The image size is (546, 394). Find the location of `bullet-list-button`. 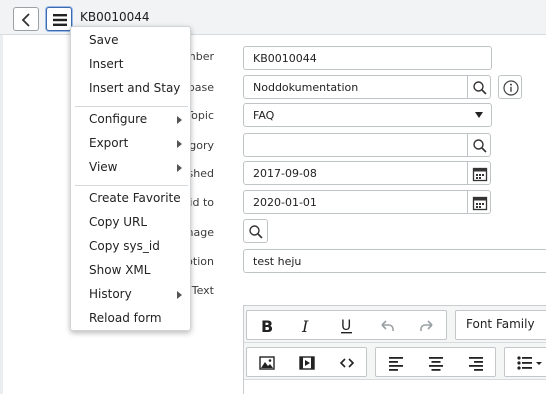

bullet-list-button is located at coordinates (525, 362).